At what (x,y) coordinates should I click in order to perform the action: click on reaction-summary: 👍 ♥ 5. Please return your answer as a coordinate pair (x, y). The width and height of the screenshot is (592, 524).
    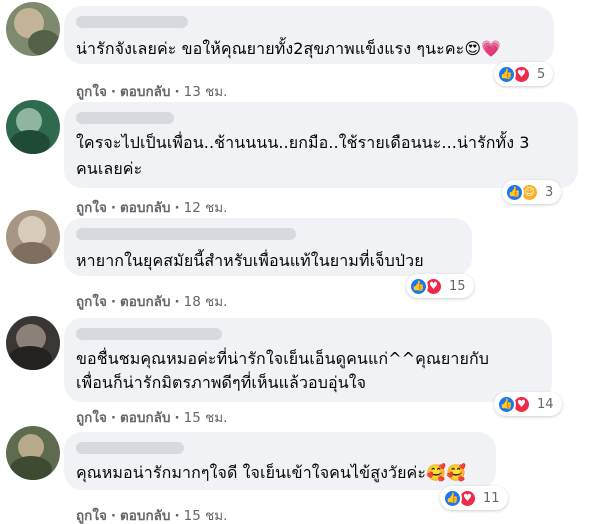
    Looking at the image, I should click on (524, 74).